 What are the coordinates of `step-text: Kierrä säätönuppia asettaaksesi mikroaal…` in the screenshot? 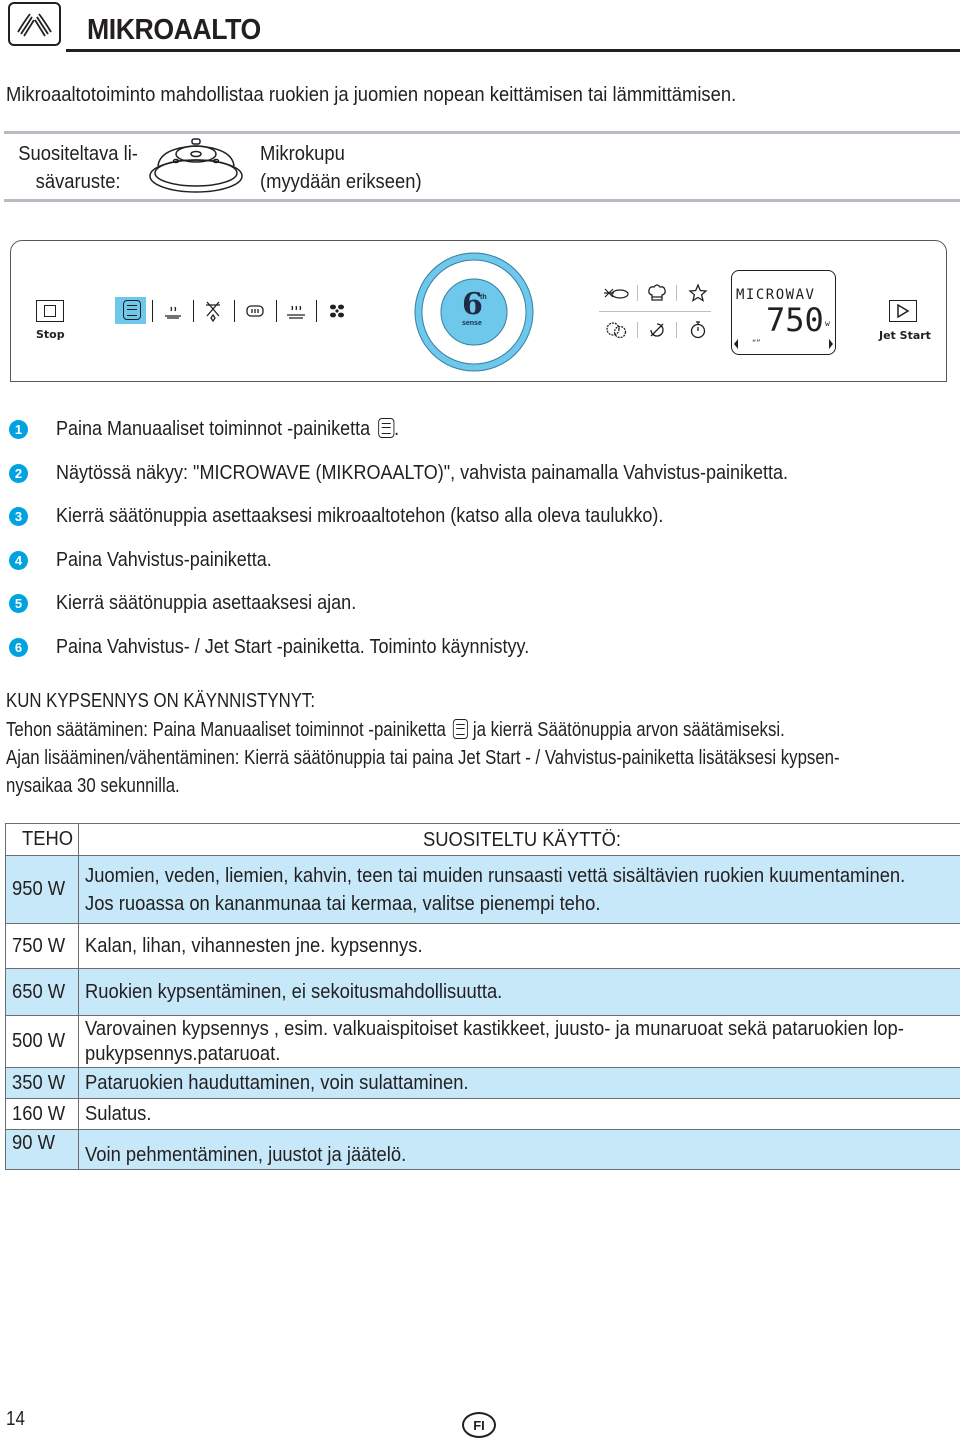 It's located at (360, 516).